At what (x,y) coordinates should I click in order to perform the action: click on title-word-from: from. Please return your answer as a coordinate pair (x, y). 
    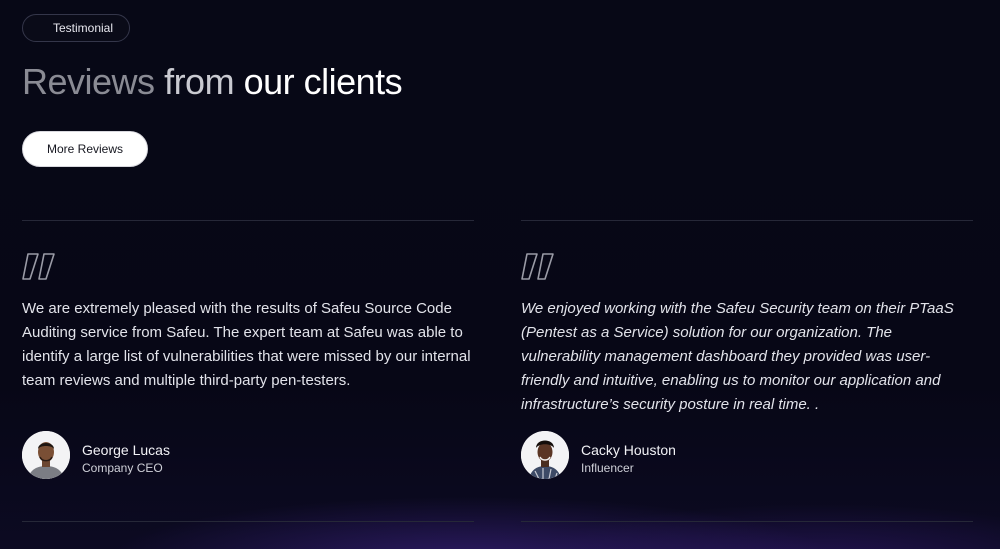
    Looking at the image, I should click on (199, 81).